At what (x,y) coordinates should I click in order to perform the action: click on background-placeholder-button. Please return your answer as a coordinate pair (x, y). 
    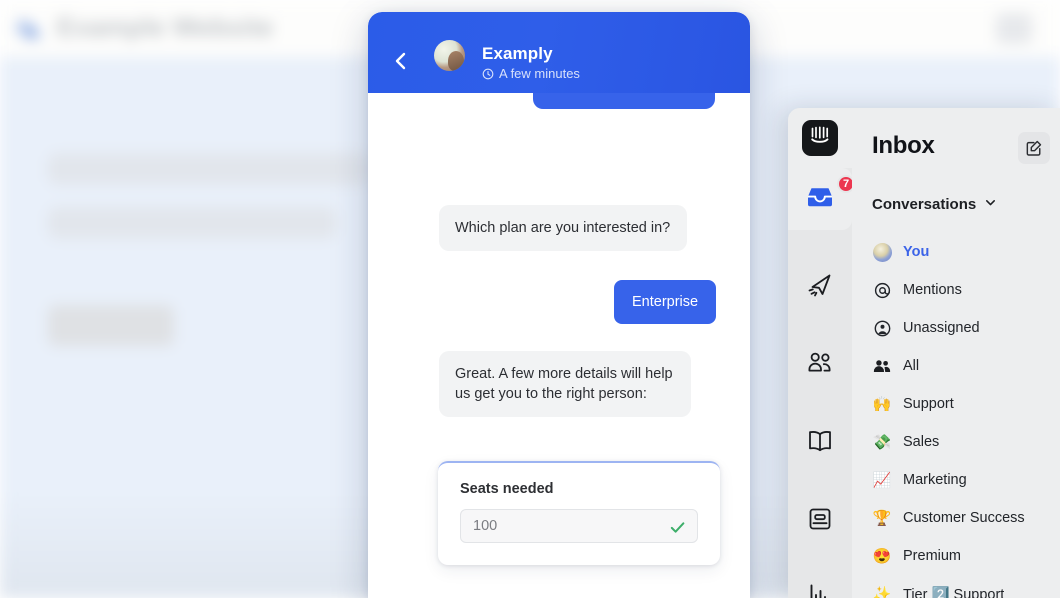
    Looking at the image, I should click on (111, 325).